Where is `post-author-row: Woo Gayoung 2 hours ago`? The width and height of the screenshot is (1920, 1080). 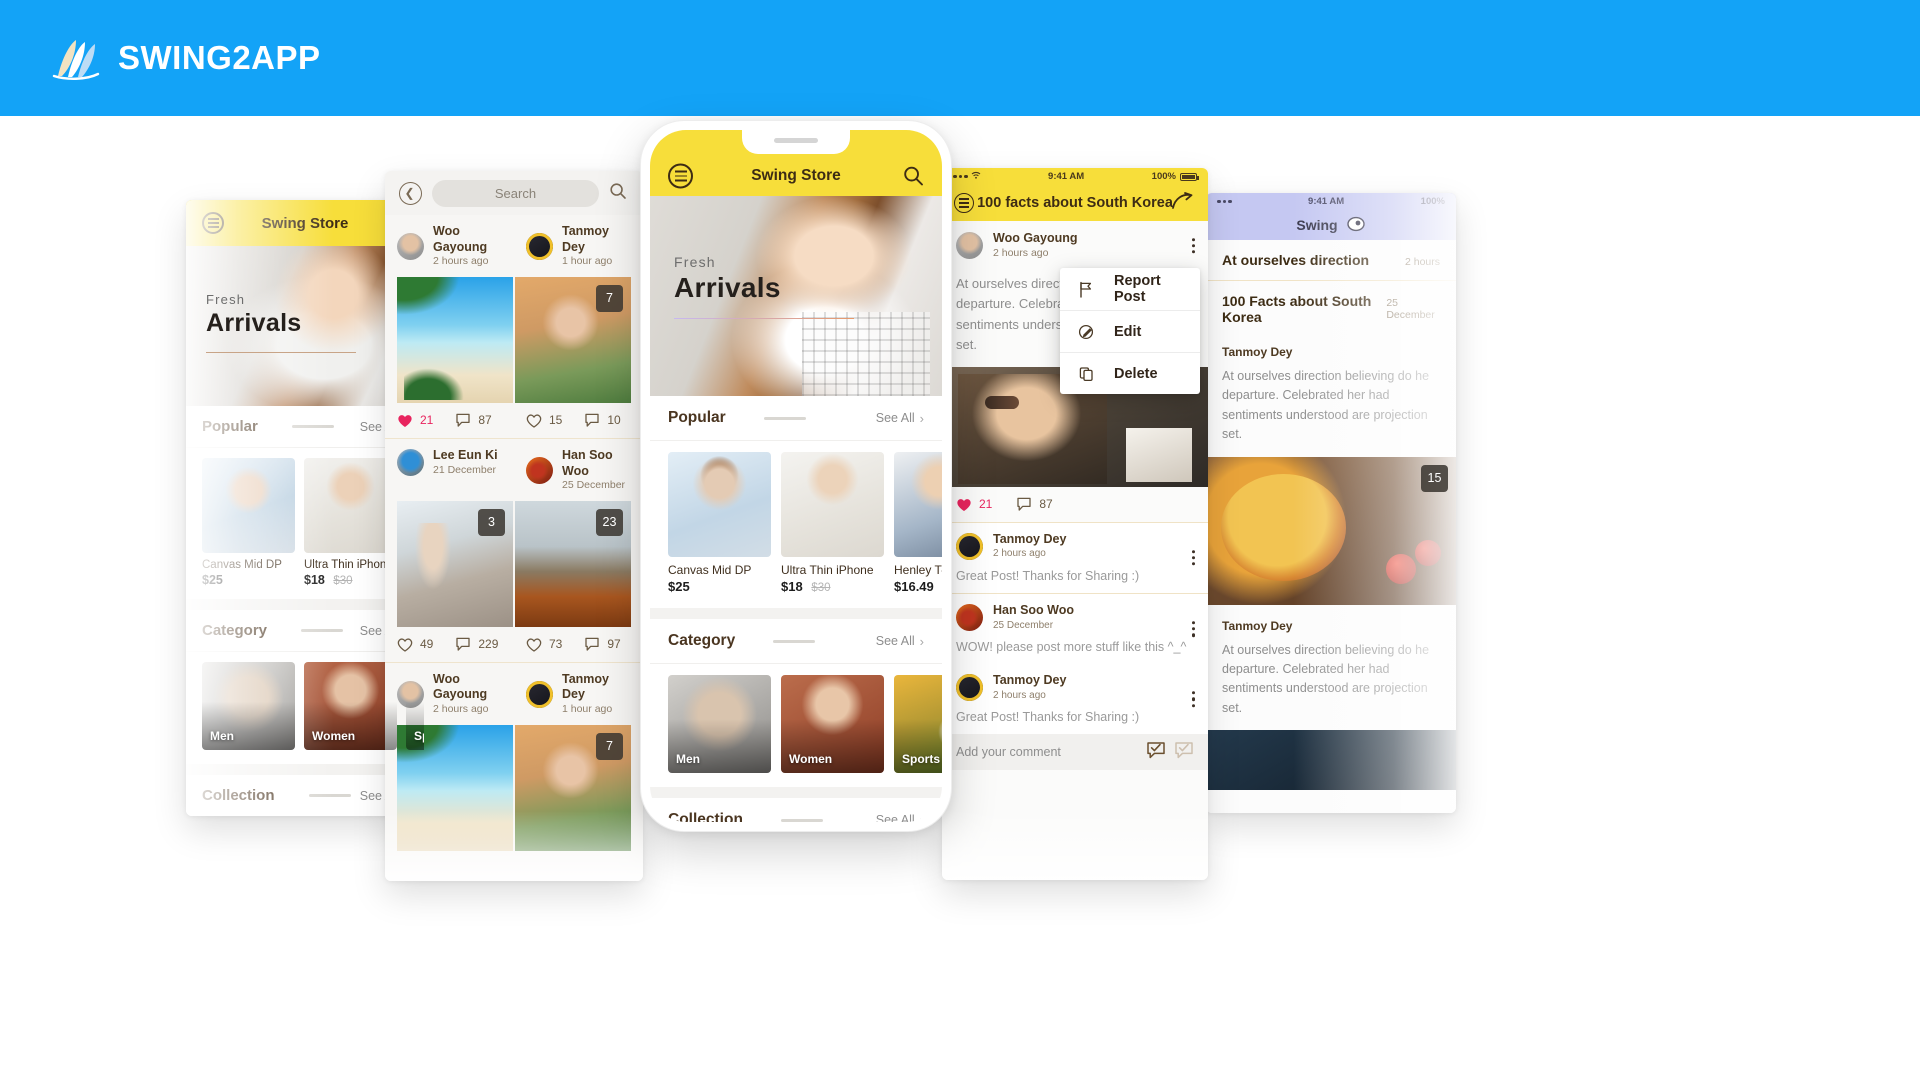 post-author-row: Woo Gayoung 2 hours ago is located at coordinates (1075, 246).